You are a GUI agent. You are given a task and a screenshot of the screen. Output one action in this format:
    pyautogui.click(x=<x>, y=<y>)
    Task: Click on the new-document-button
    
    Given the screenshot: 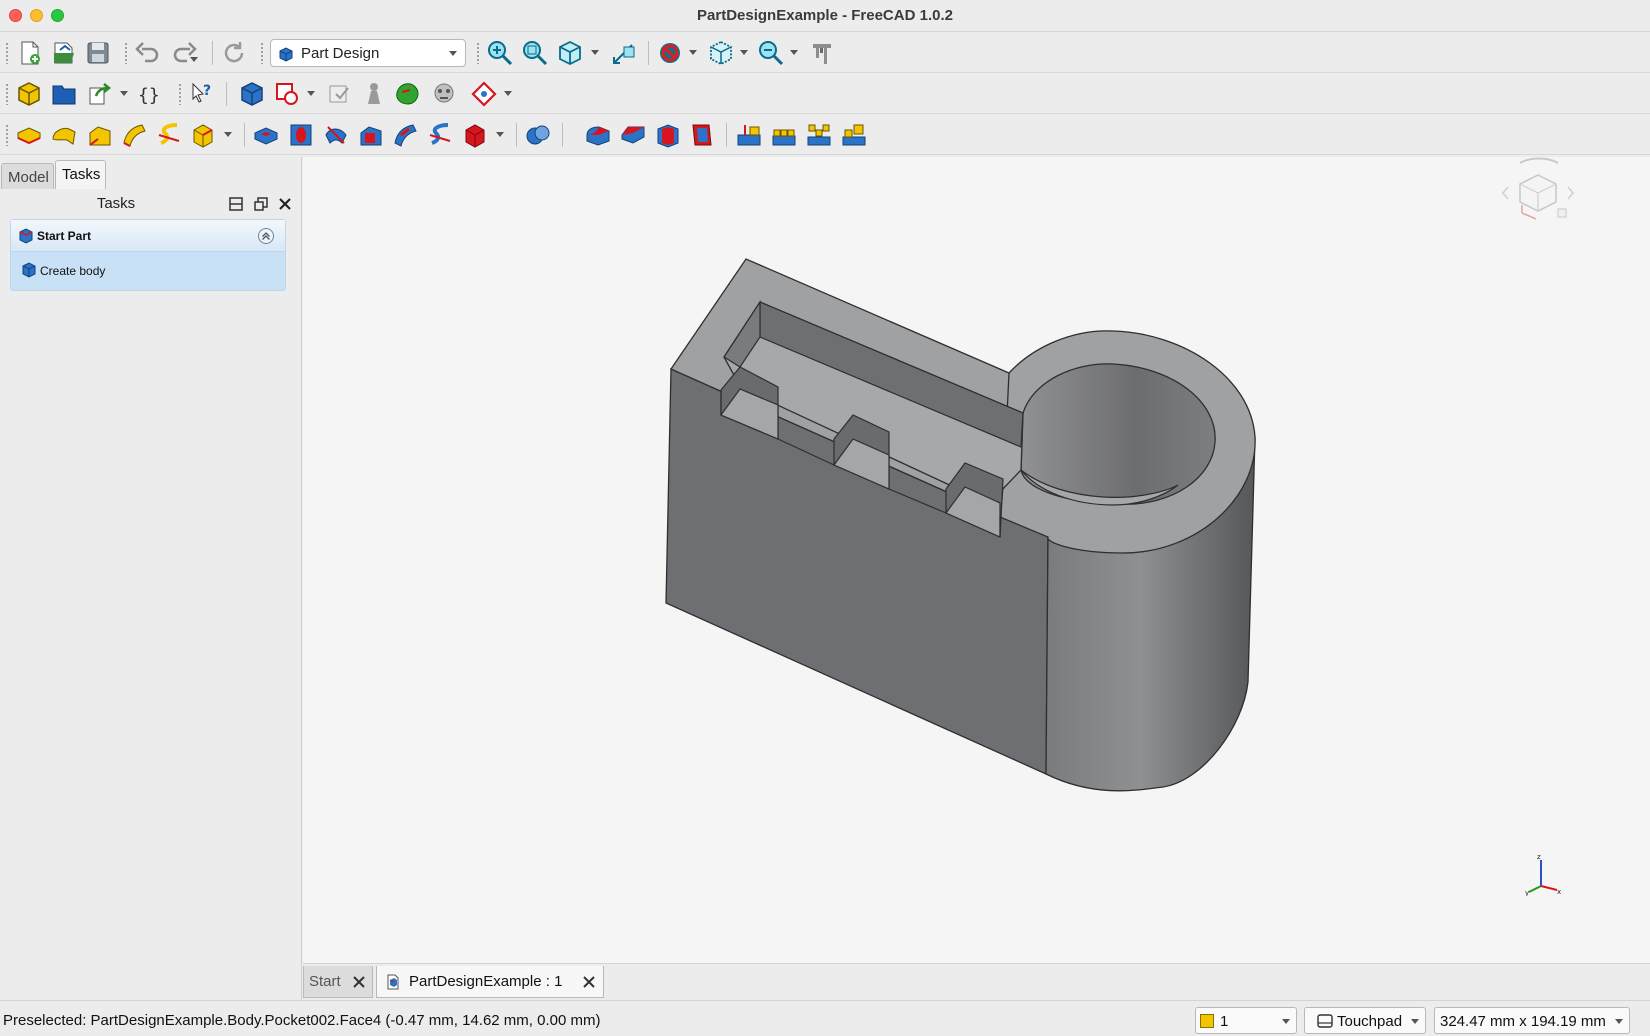 What is the action you would take?
    pyautogui.click(x=30, y=53)
    